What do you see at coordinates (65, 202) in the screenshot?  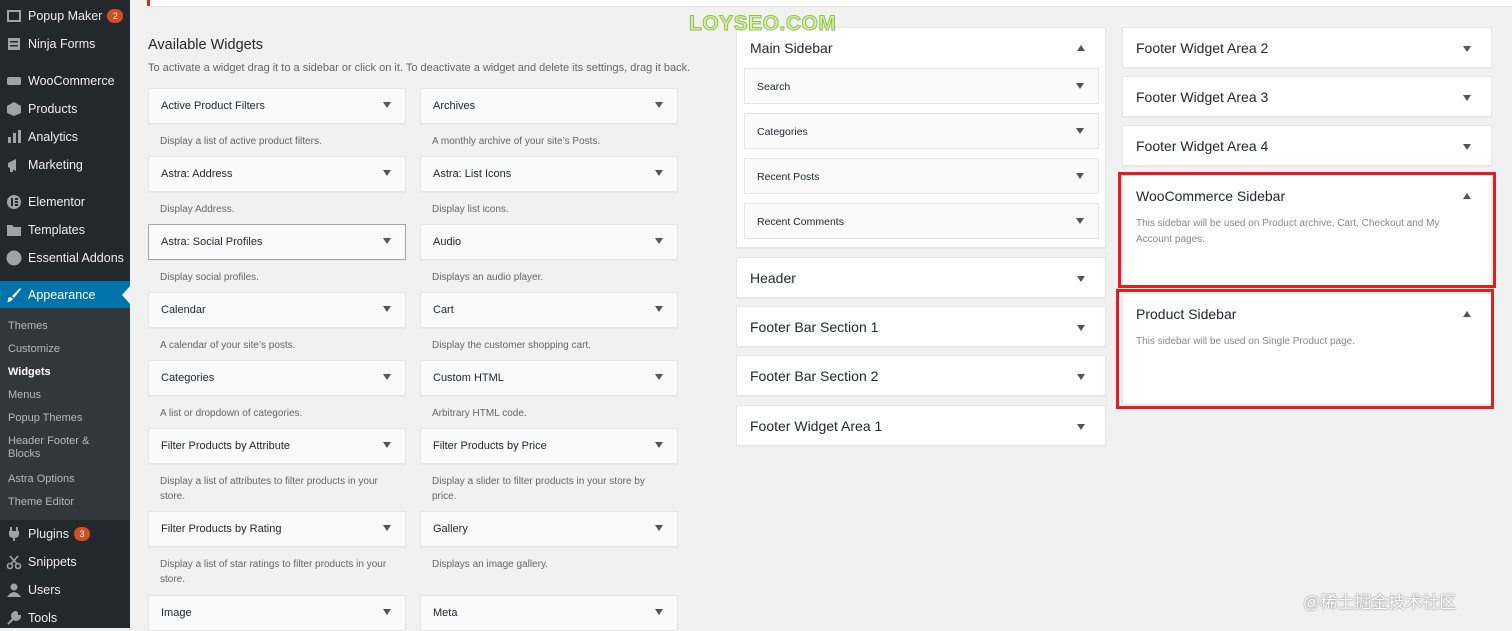 I see `menu-item-elementor: Elementor` at bounding box center [65, 202].